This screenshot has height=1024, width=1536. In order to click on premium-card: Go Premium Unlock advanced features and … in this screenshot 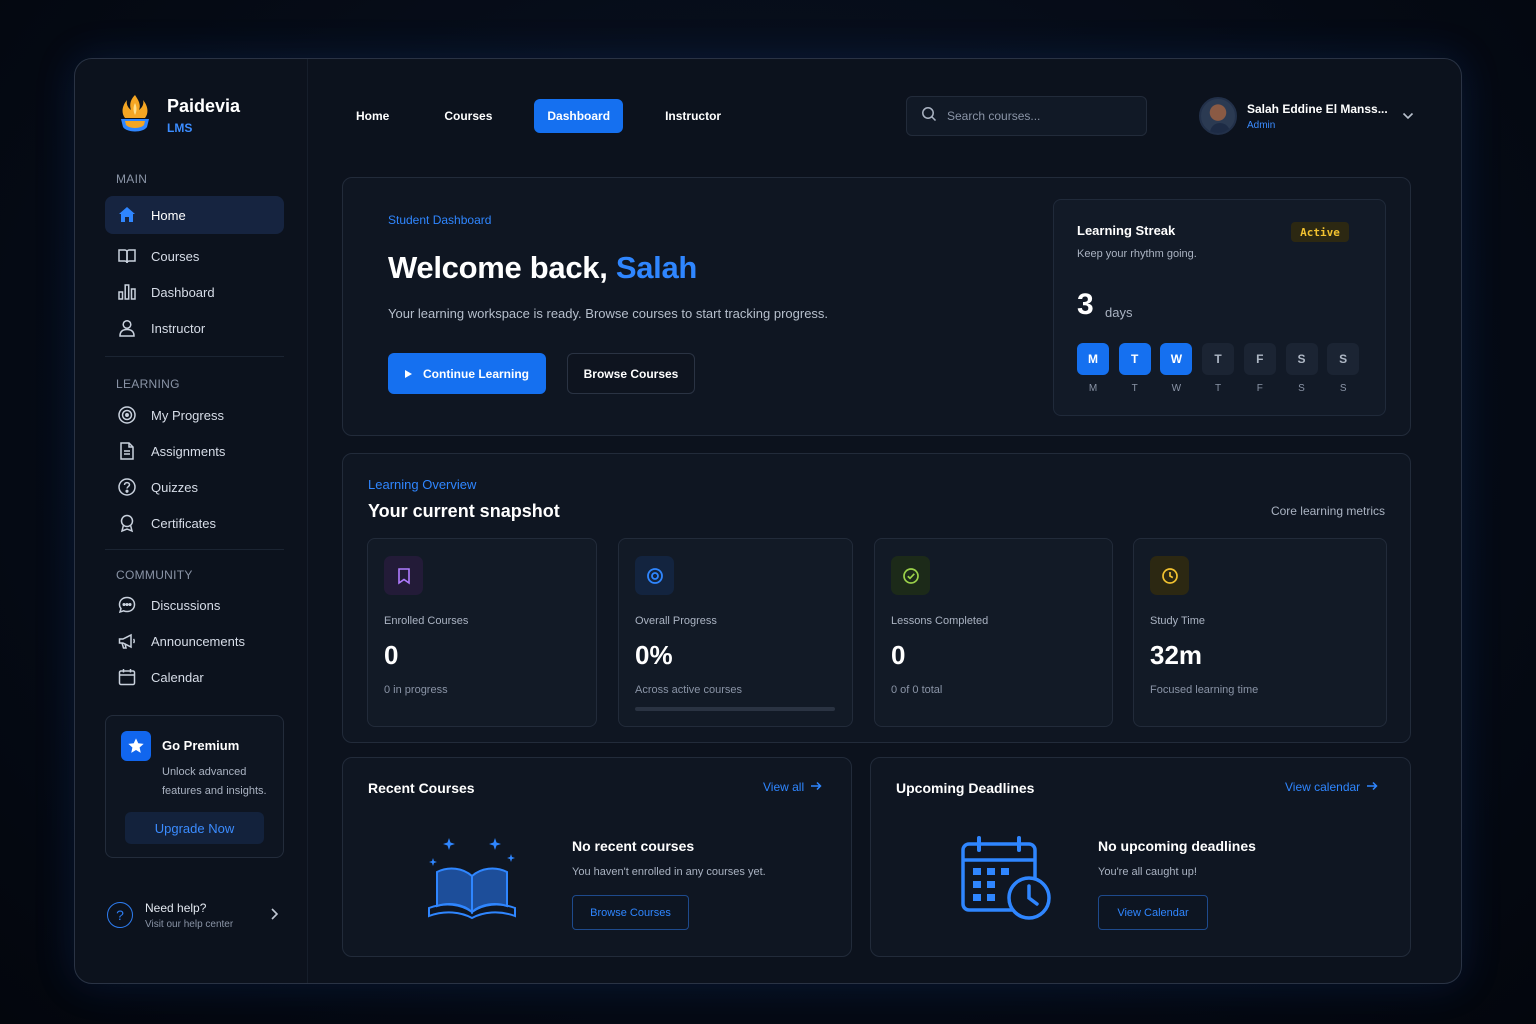, I will do `click(194, 786)`.